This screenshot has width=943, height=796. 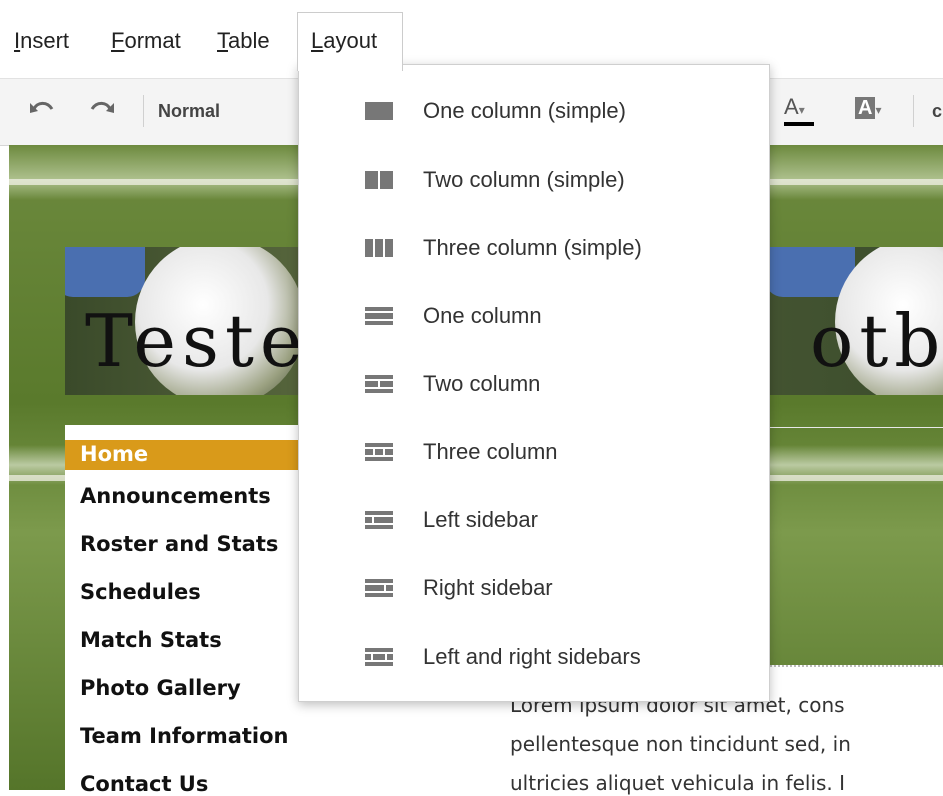 I want to click on left-sidebar-icon, so click(x=379, y=520).